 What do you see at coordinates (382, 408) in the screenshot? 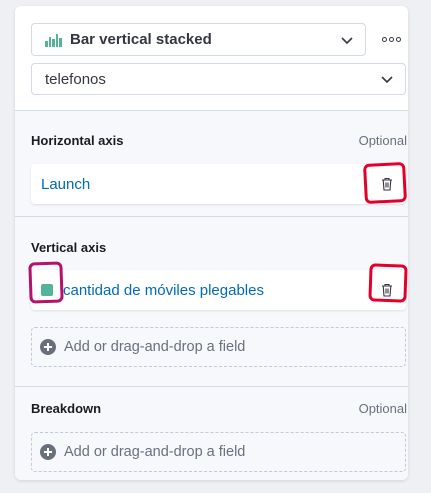
I see `breakdown-optional-label: Optional` at bounding box center [382, 408].